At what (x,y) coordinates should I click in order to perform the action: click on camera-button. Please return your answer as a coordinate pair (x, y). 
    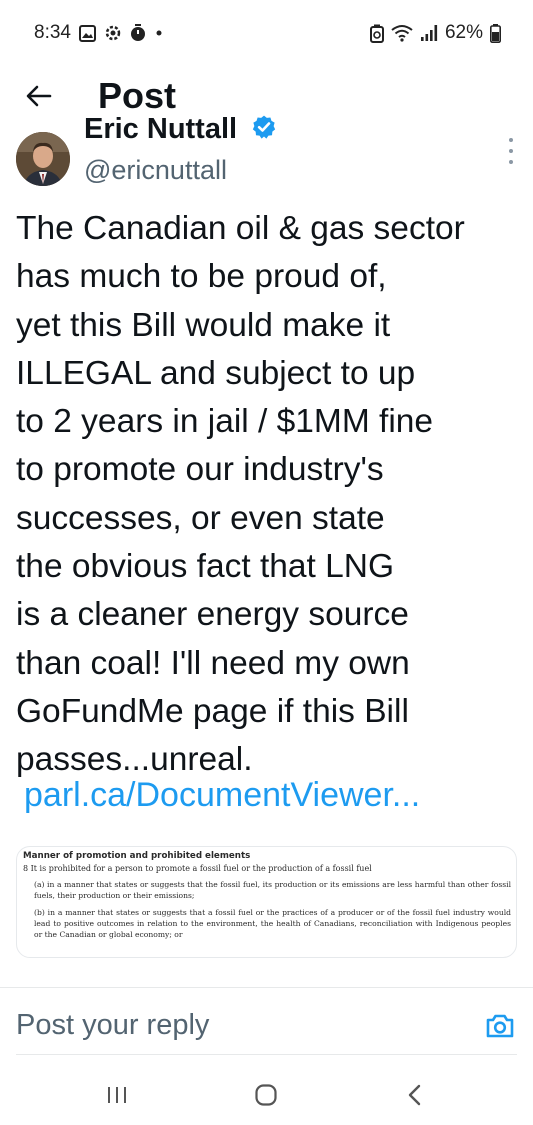
    Looking at the image, I should click on (500, 1026).